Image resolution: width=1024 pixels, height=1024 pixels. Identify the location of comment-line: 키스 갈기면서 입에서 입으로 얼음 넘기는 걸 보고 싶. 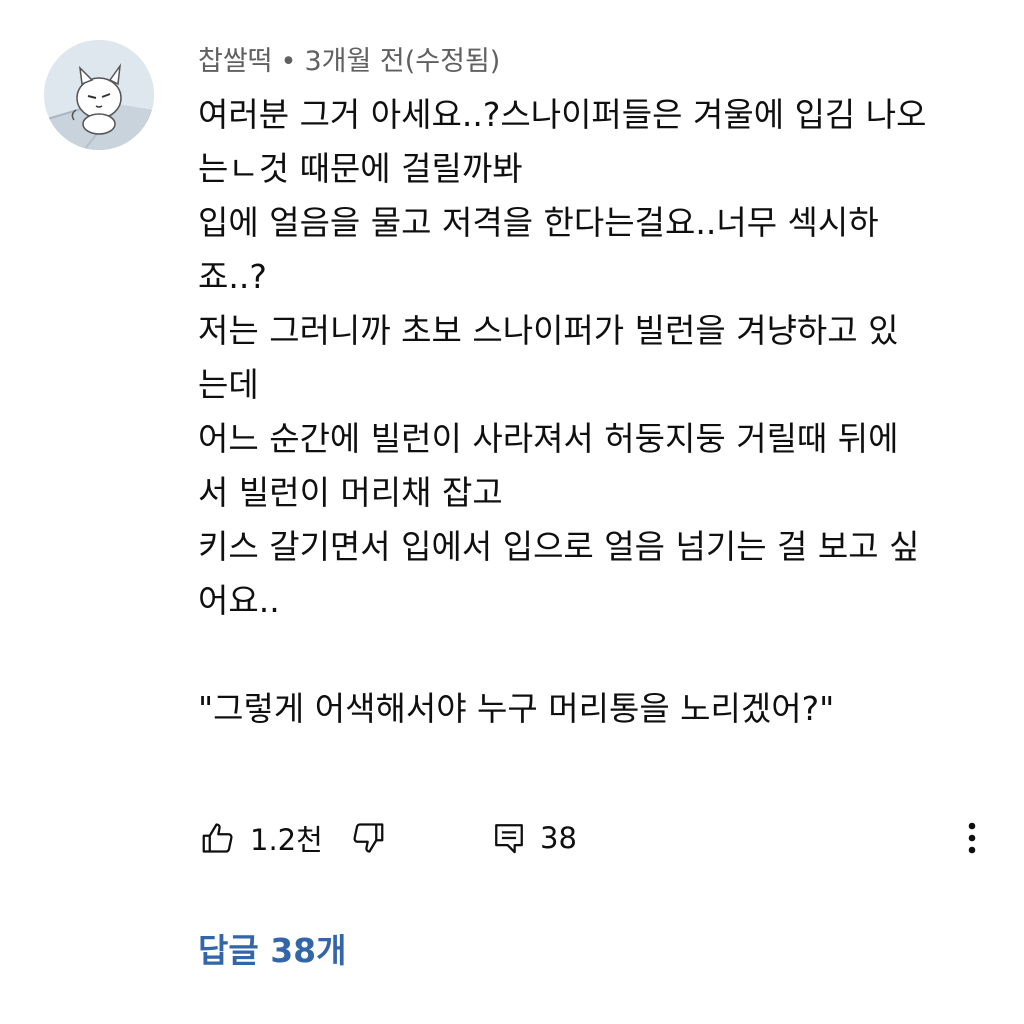
(559, 546).